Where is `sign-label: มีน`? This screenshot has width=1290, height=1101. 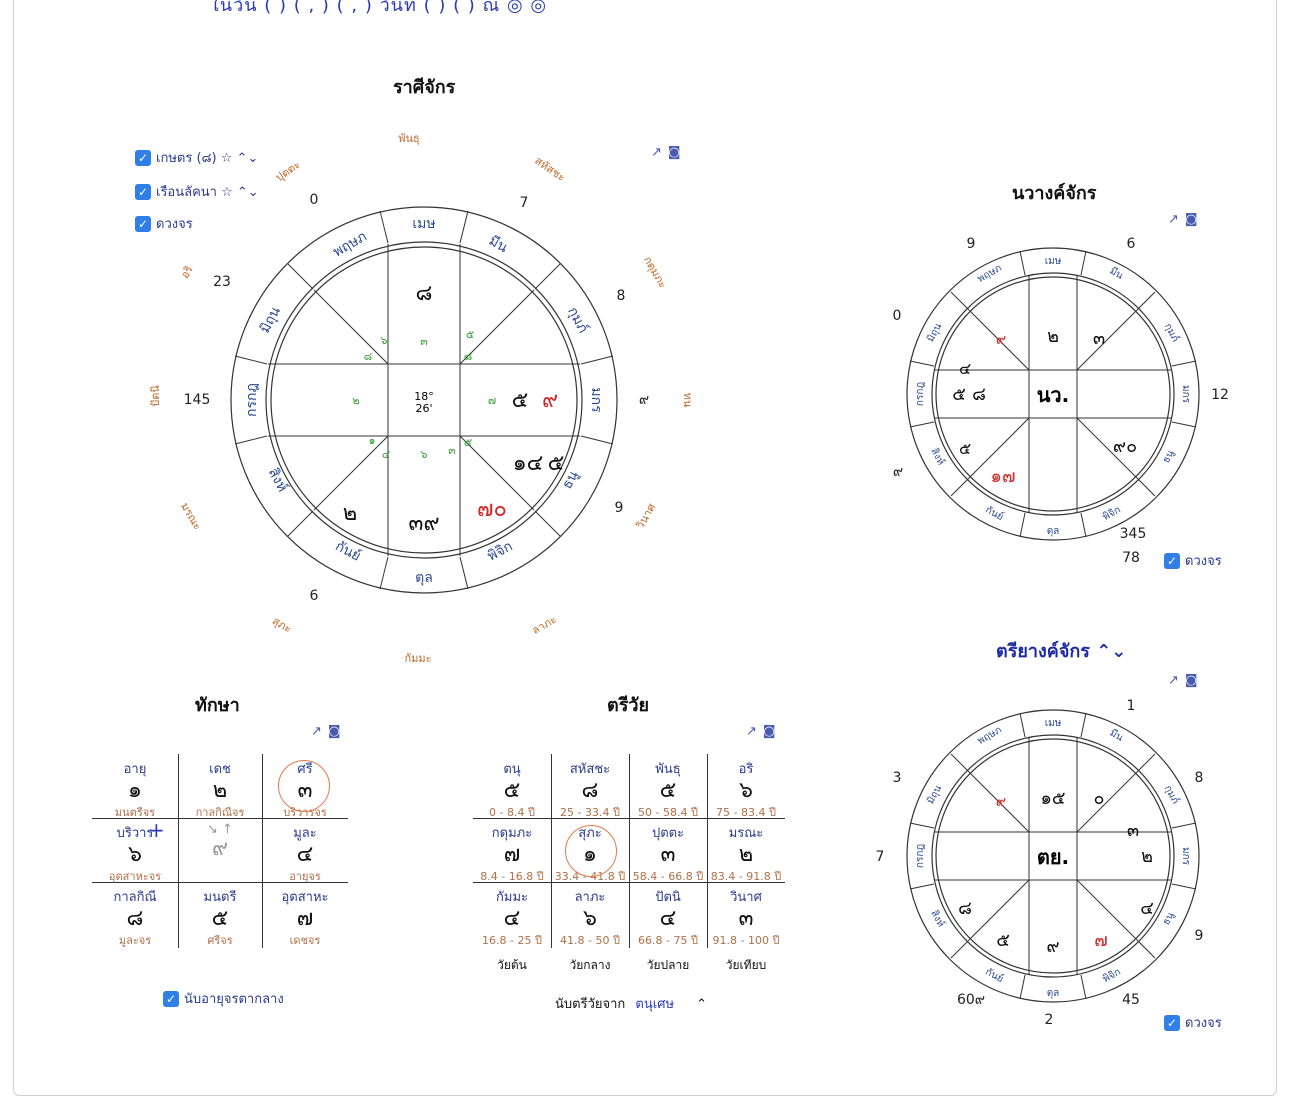
sign-label: มีน is located at coordinates (1117, 735).